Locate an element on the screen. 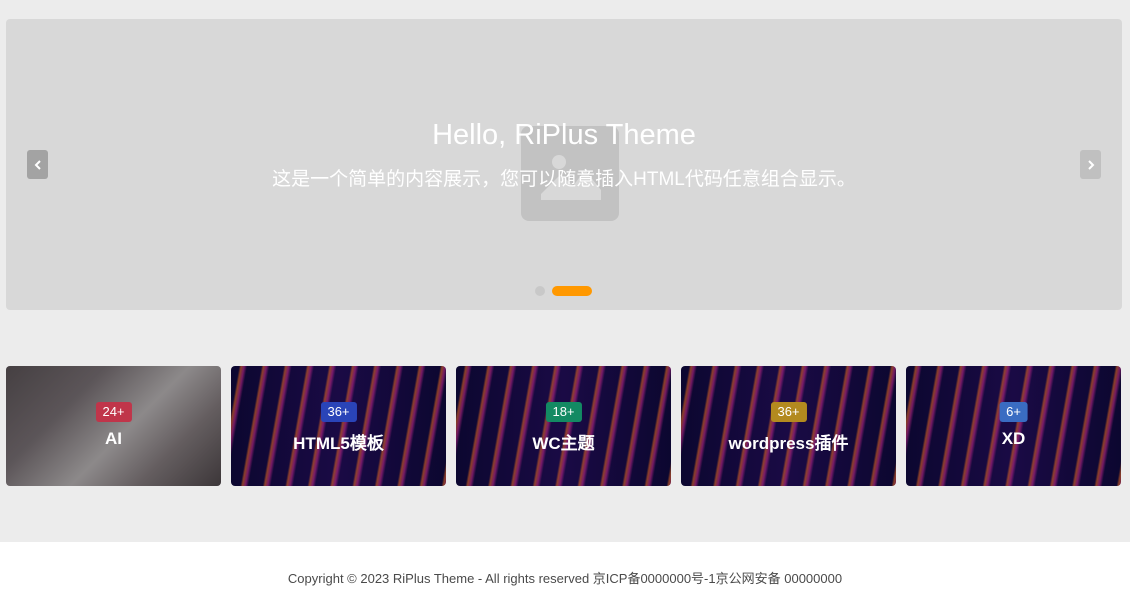  slider-next-button is located at coordinates (1090, 164).